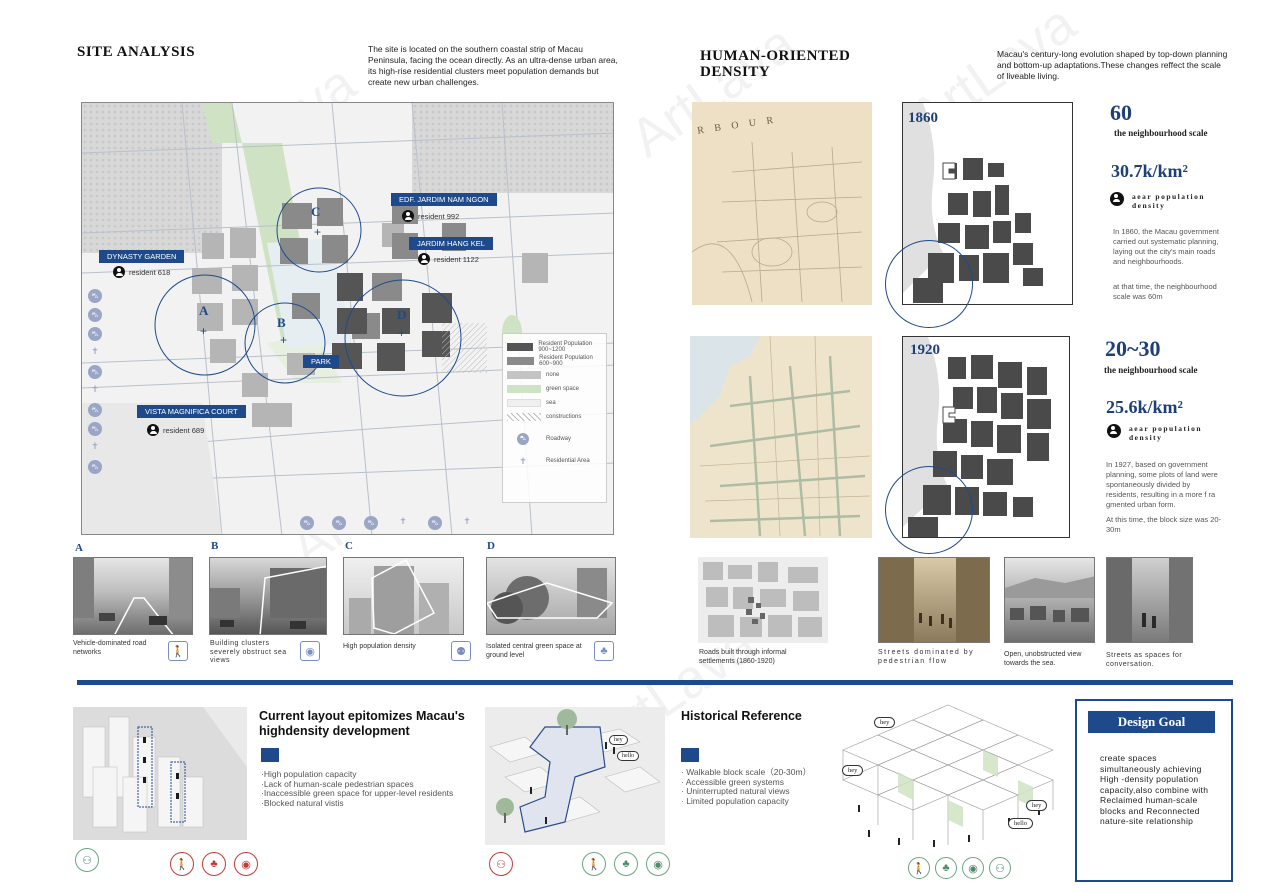 The height and width of the screenshot is (892, 1280). Describe the element at coordinates (270, 755) in the screenshot. I see `accent-square` at that location.